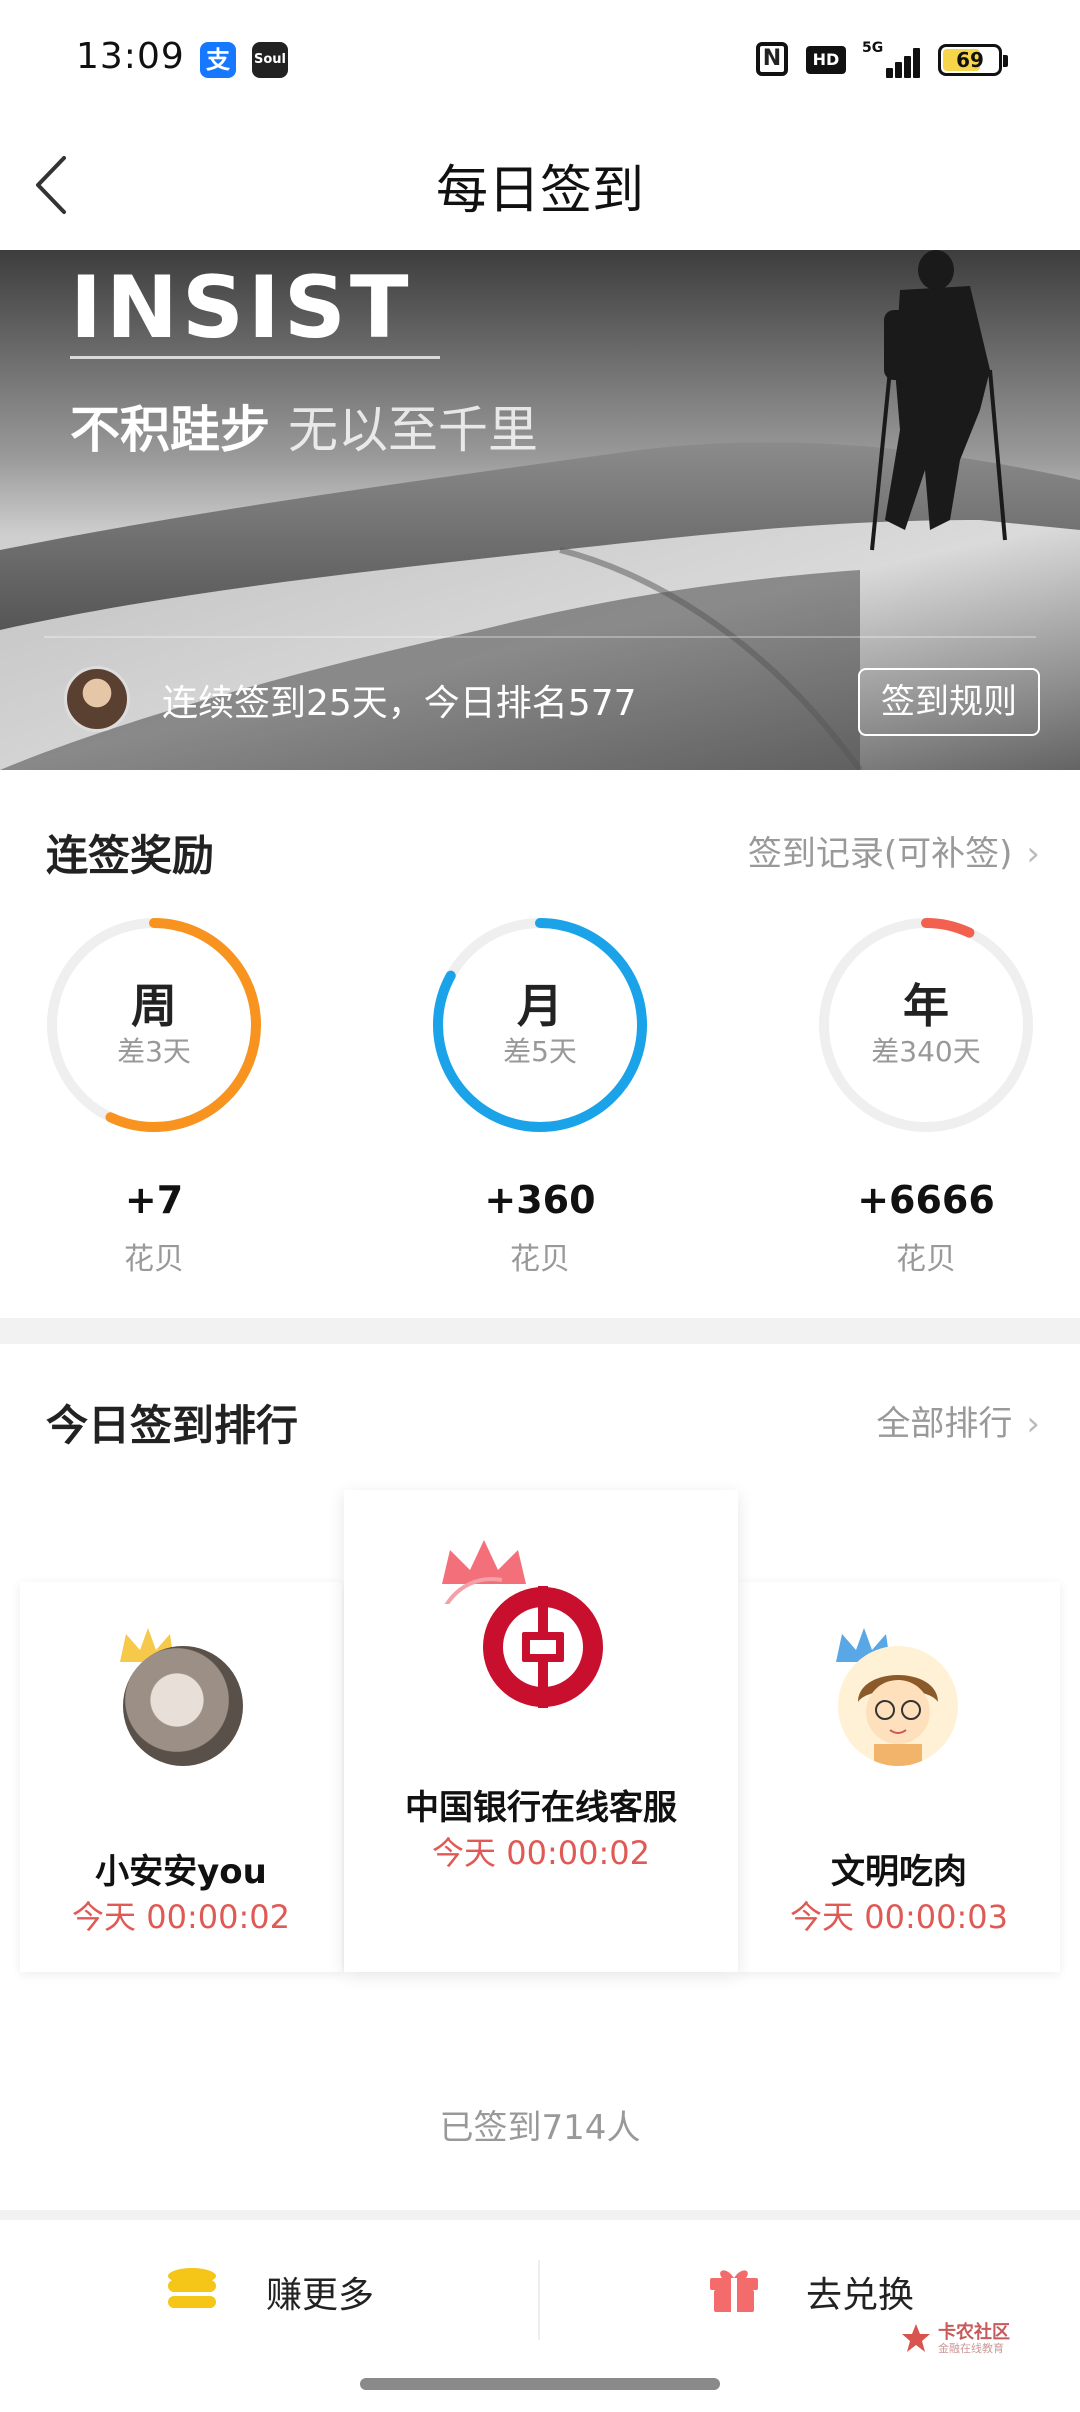 The height and width of the screenshot is (2412, 1080). I want to click on redeem-label: 去兑换, so click(860, 2295).